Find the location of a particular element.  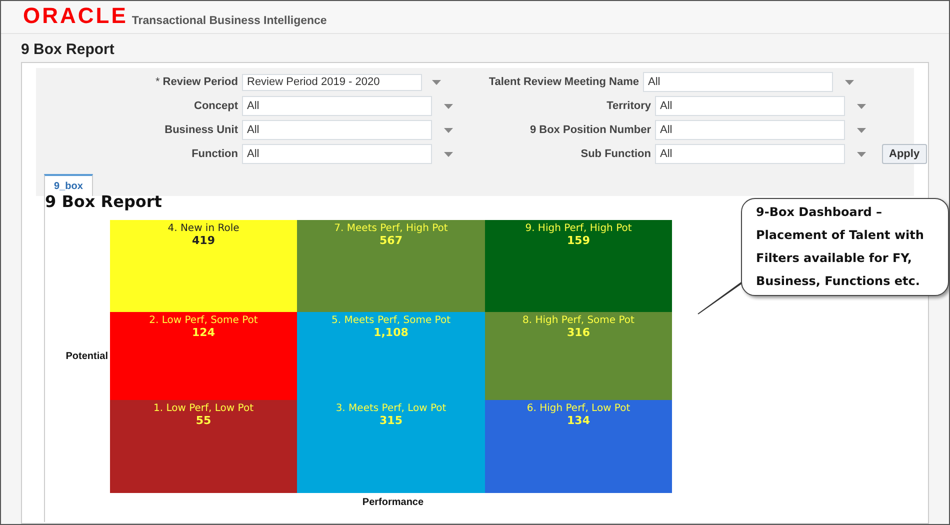

cell-count: 419 is located at coordinates (203, 241).